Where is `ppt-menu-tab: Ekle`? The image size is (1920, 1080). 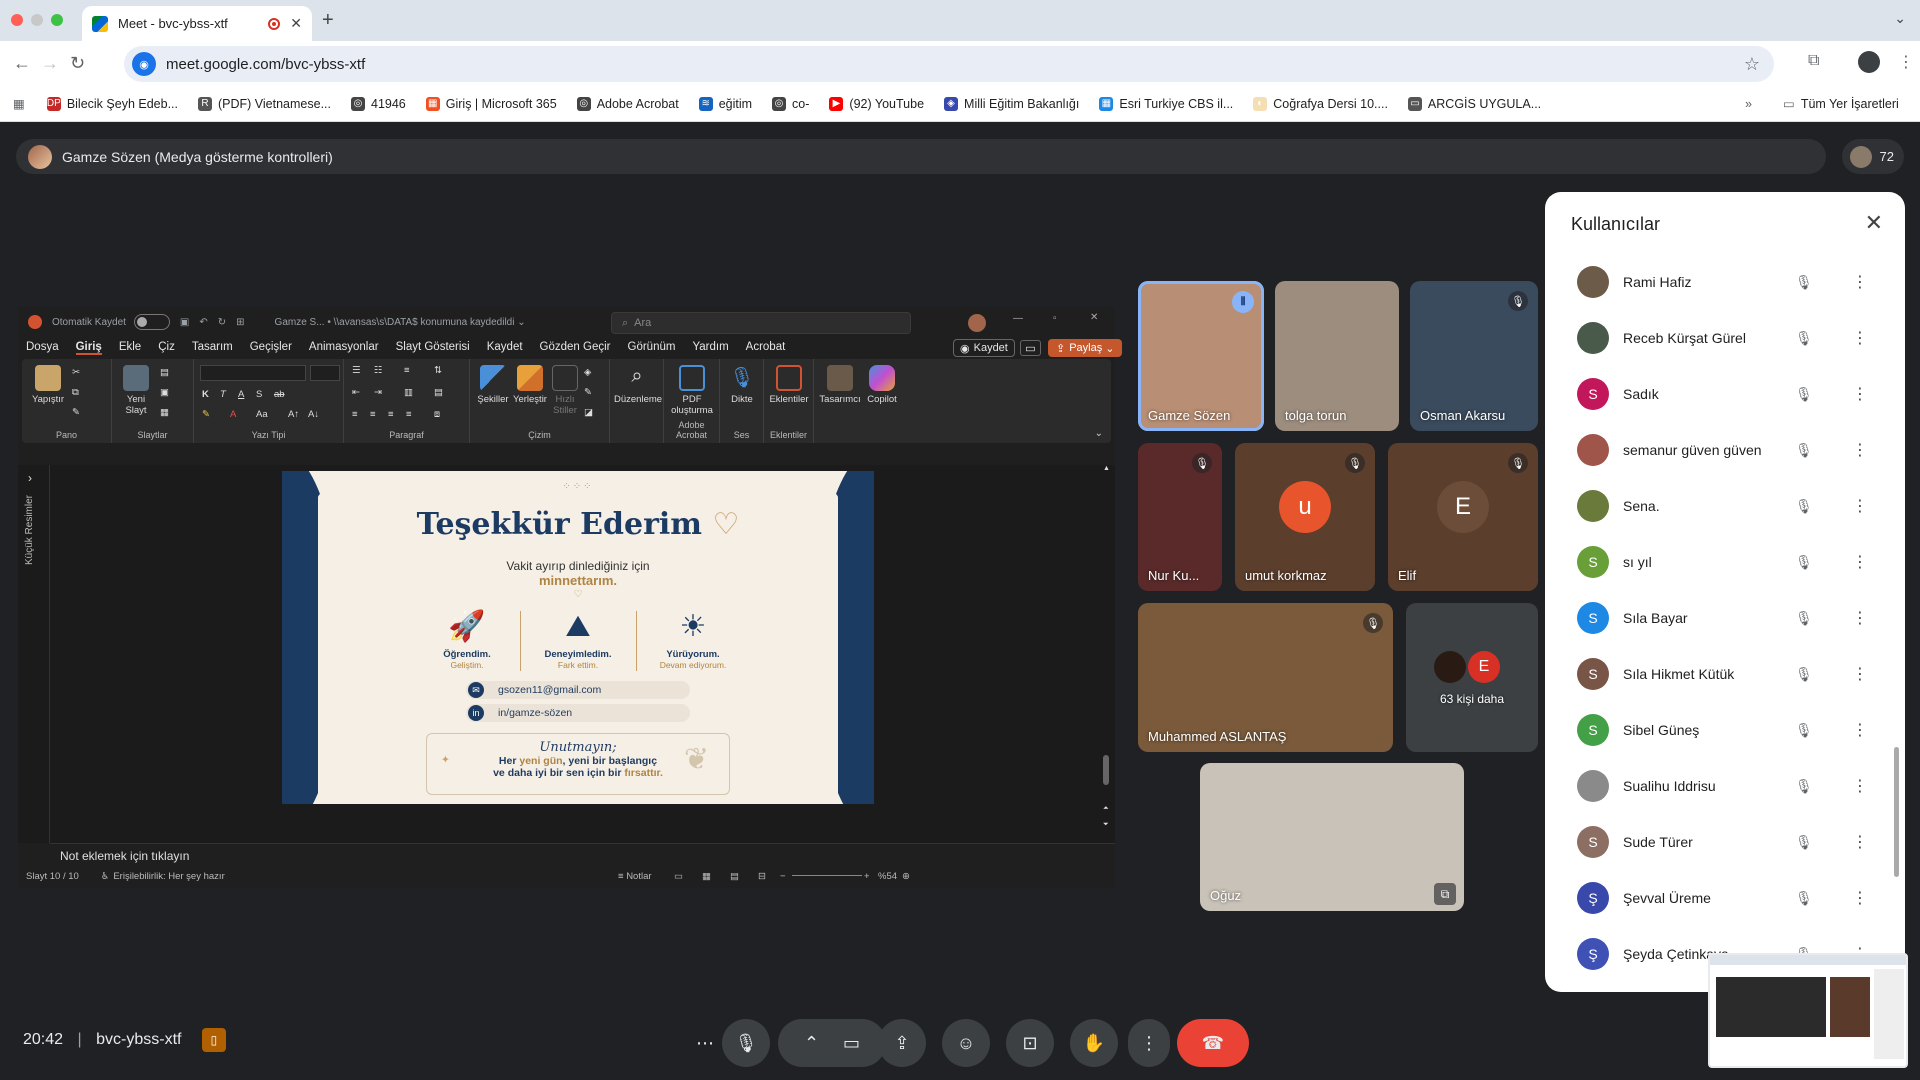 ppt-menu-tab: Ekle is located at coordinates (130, 348).